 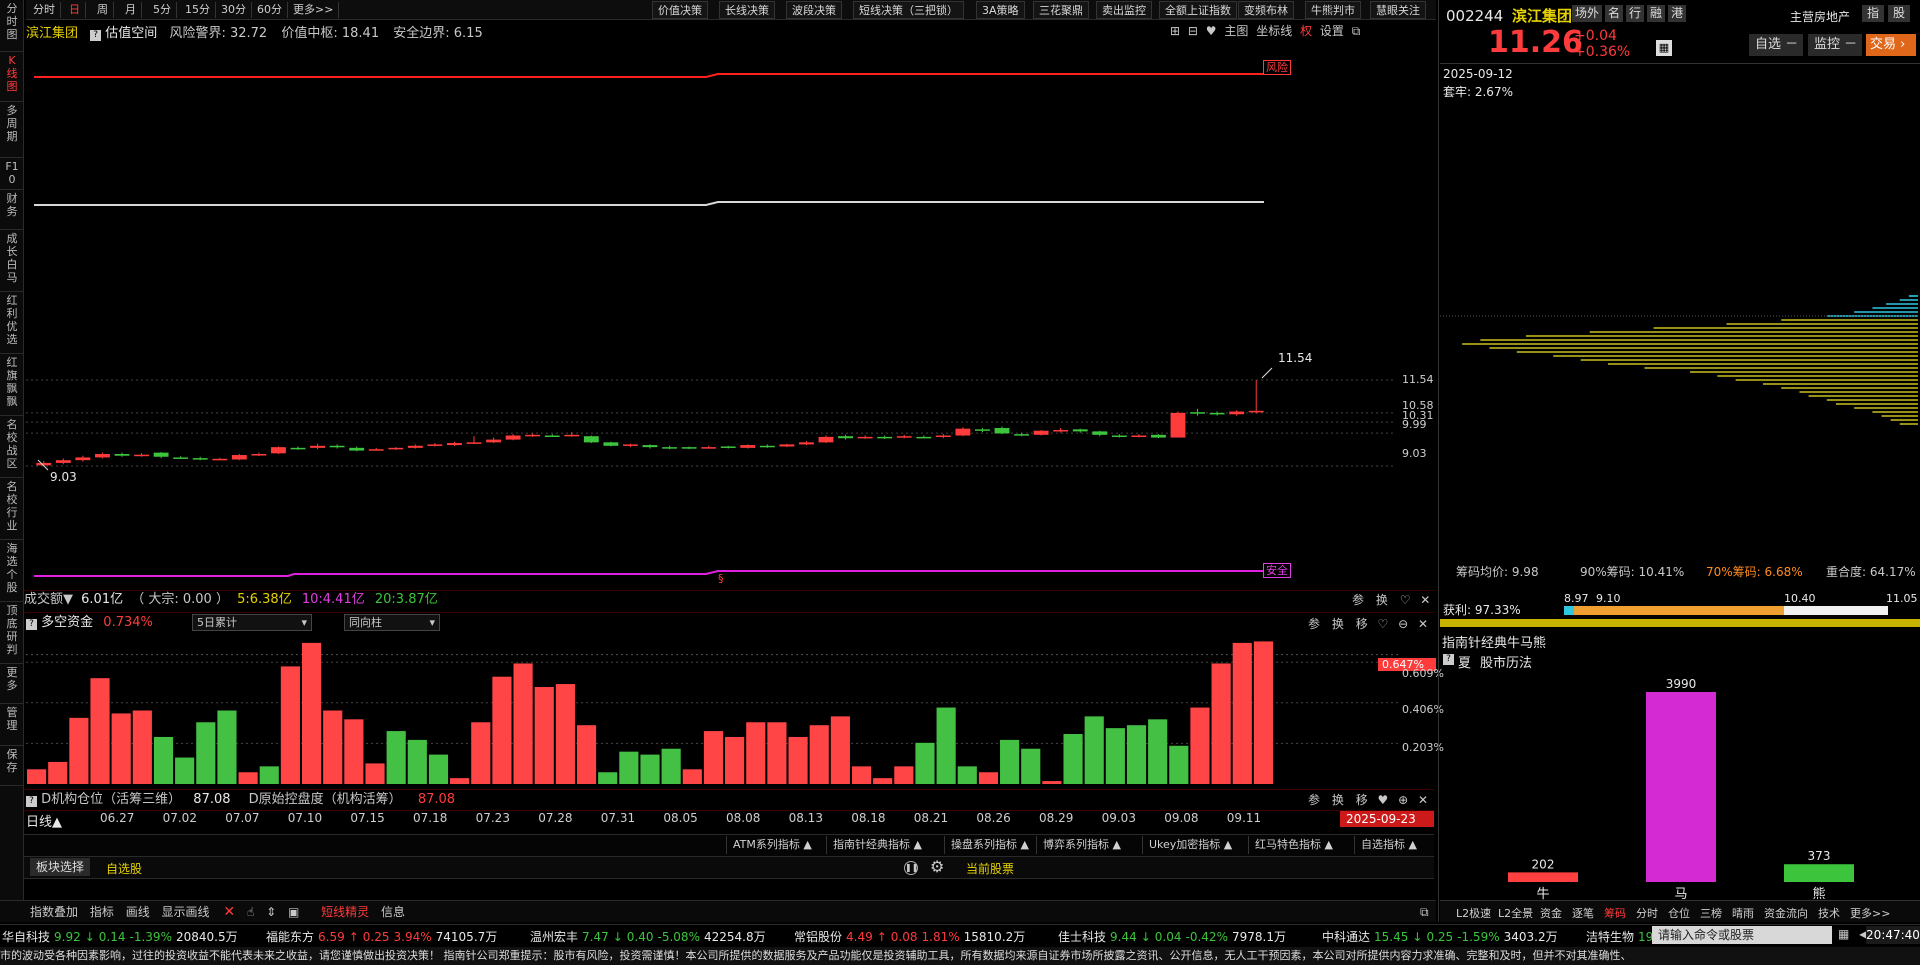 What do you see at coordinates (1551, 913) in the screenshot?
I see `right-tab-2: 资金` at bounding box center [1551, 913].